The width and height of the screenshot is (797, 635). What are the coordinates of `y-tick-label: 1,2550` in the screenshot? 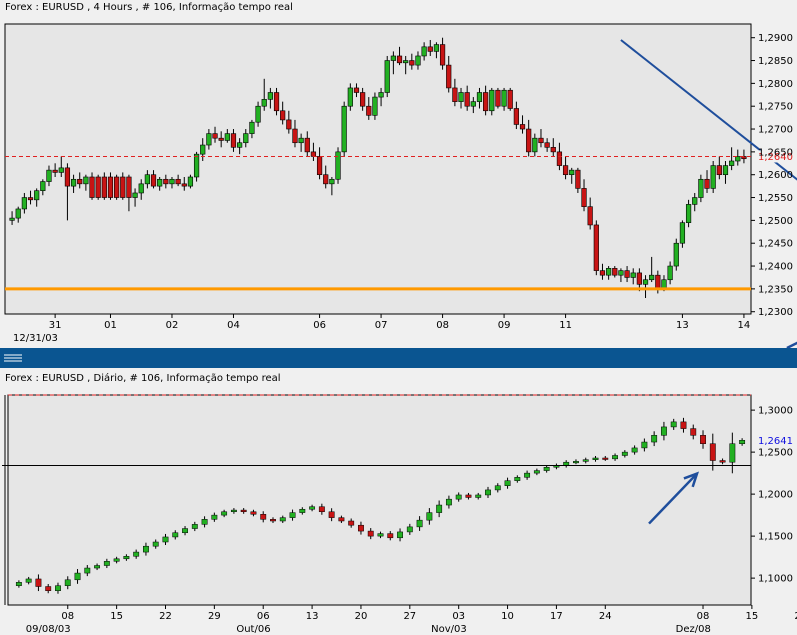 It's located at (775, 198).